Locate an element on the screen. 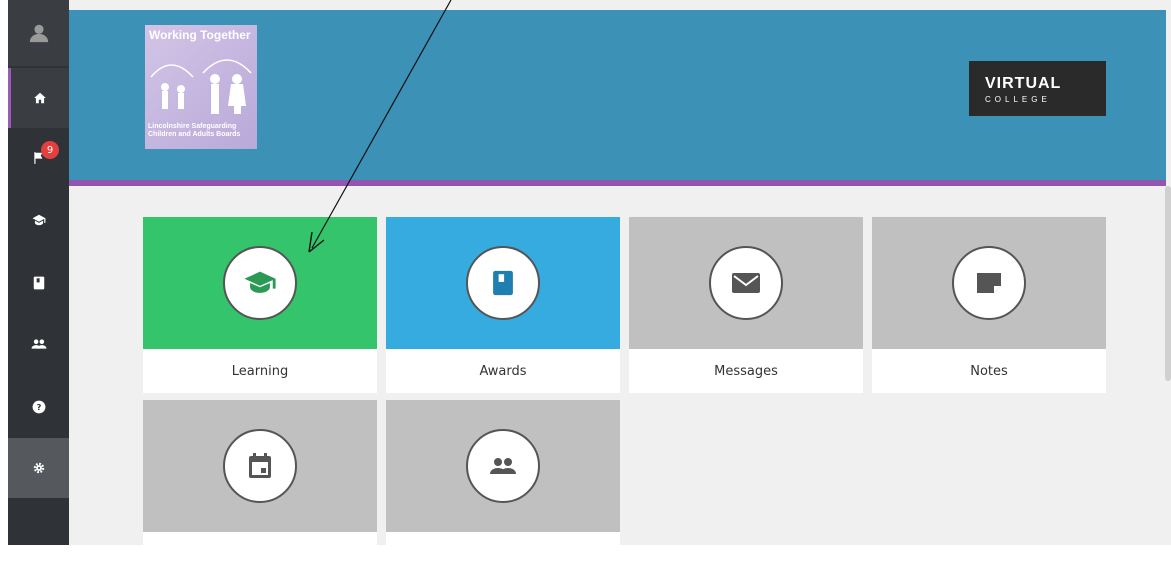 The height and width of the screenshot is (576, 1171). sidebar-item-groups is located at coordinates (38, 344).